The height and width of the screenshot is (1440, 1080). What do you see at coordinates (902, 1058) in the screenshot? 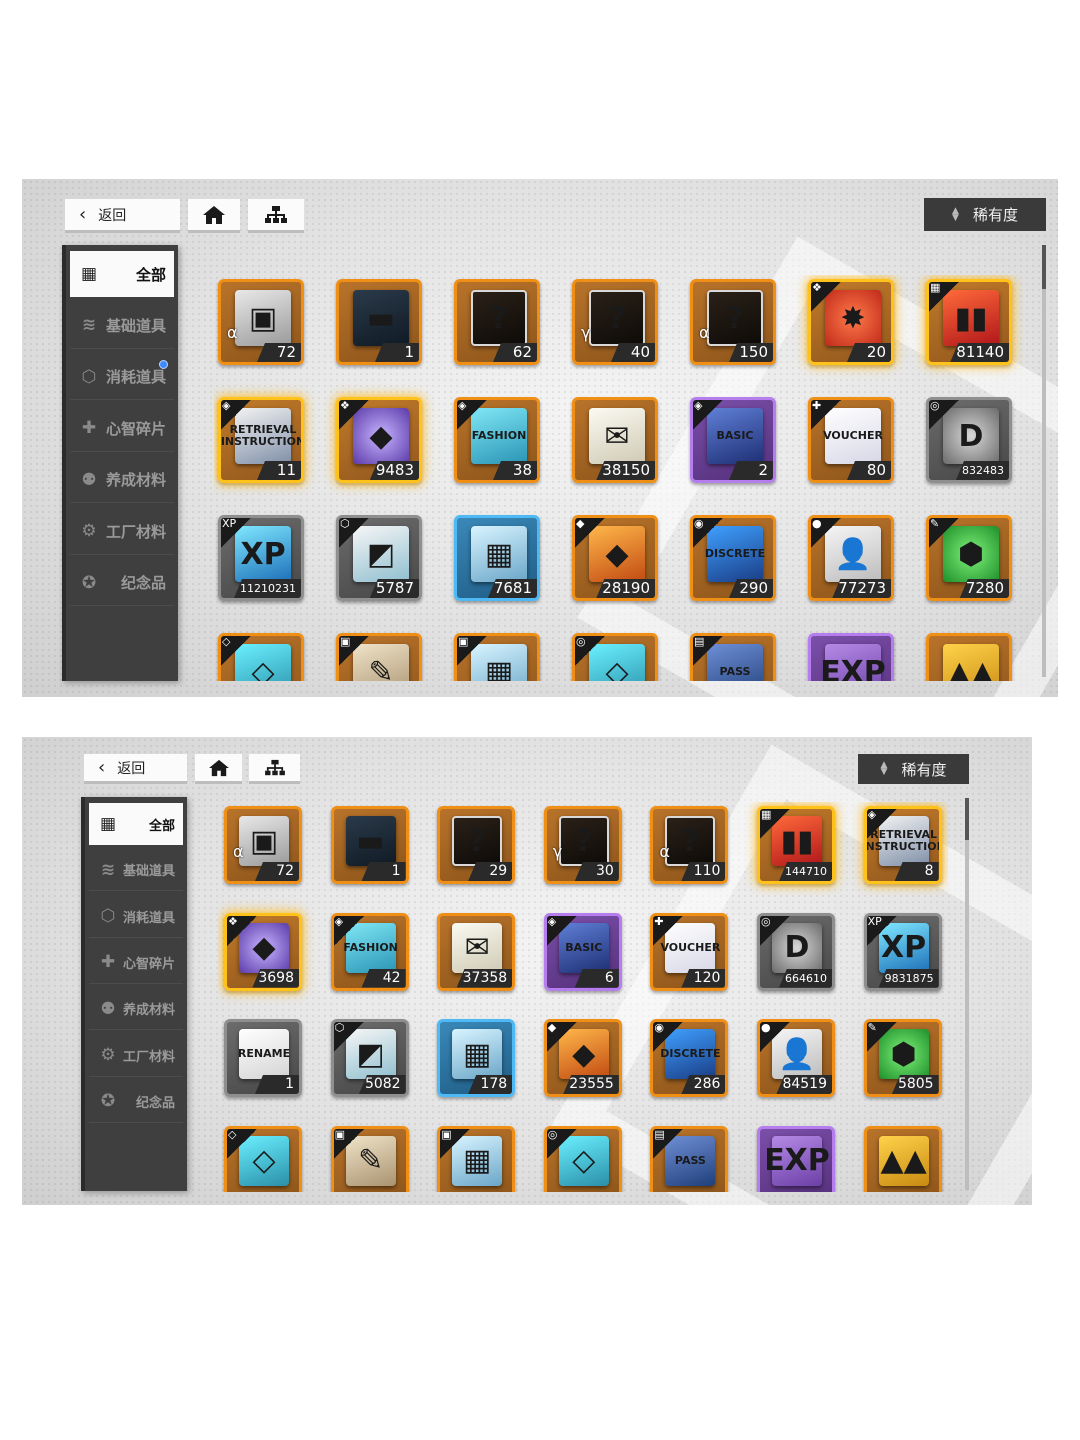
I see `inventory-item: ⬢ ✎ 5805` at bounding box center [902, 1058].